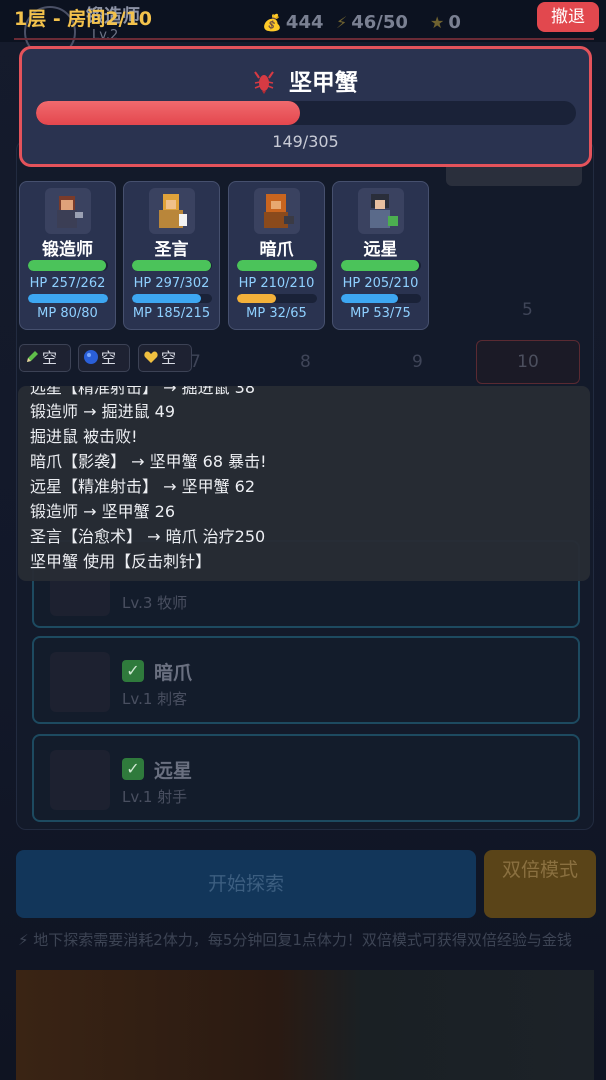  I want to click on floor-room-label: 1层 - 房间2/10, so click(83, 19).